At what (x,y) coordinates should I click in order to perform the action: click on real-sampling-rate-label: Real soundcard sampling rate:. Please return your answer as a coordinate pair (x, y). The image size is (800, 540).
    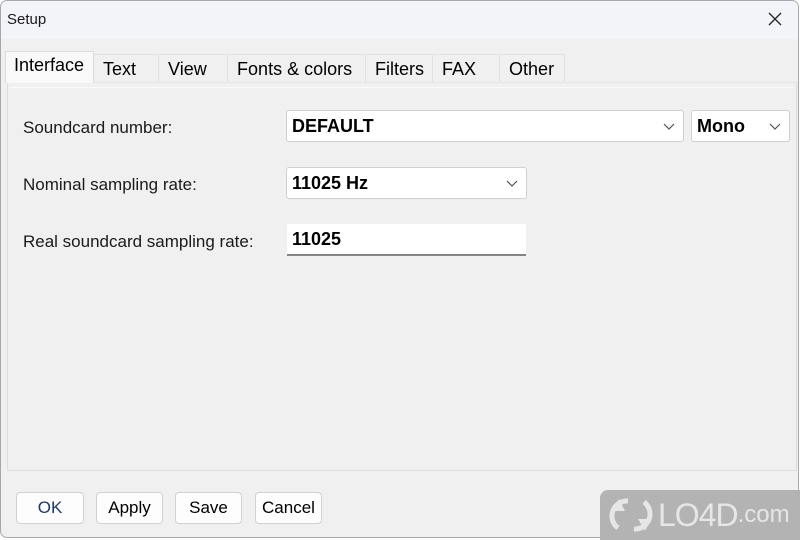
    Looking at the image, I should click on (138, 241).